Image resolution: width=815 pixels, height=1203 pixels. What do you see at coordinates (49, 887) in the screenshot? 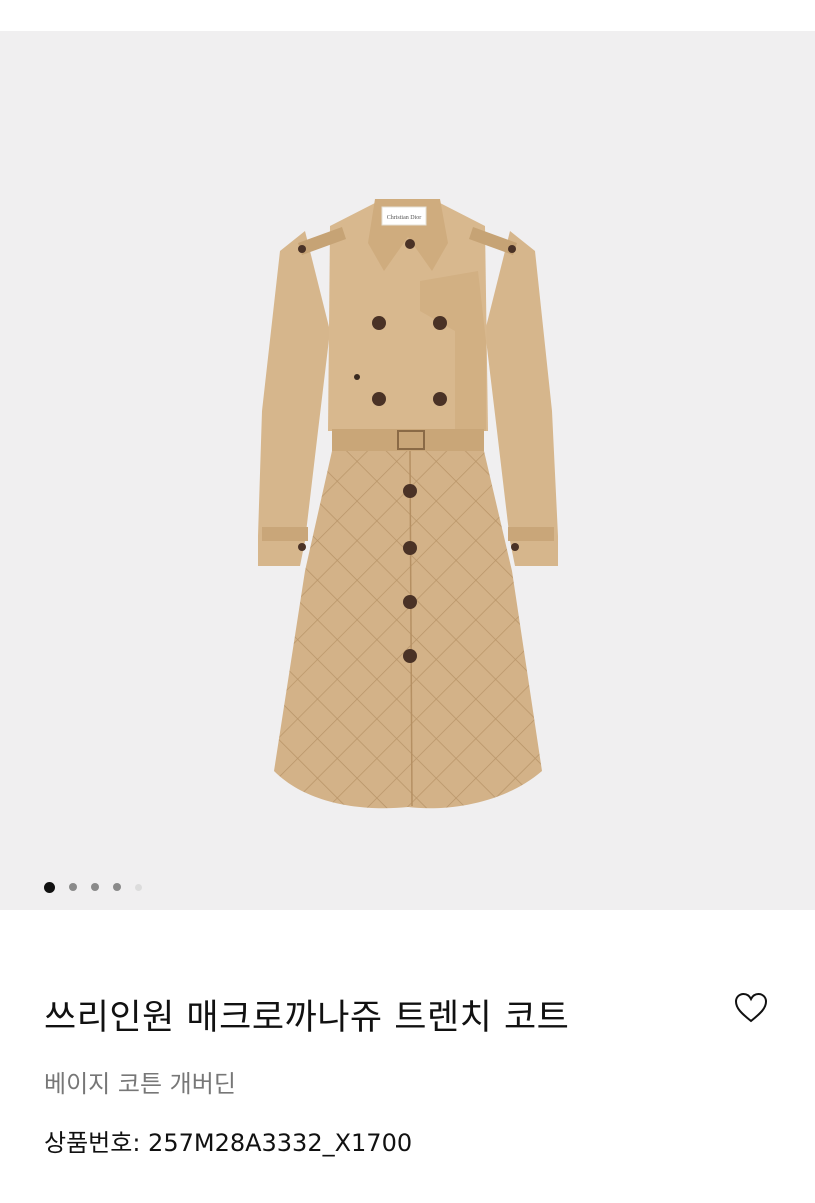
I see `pagination-dot-active` at bounding box center [49, 887].